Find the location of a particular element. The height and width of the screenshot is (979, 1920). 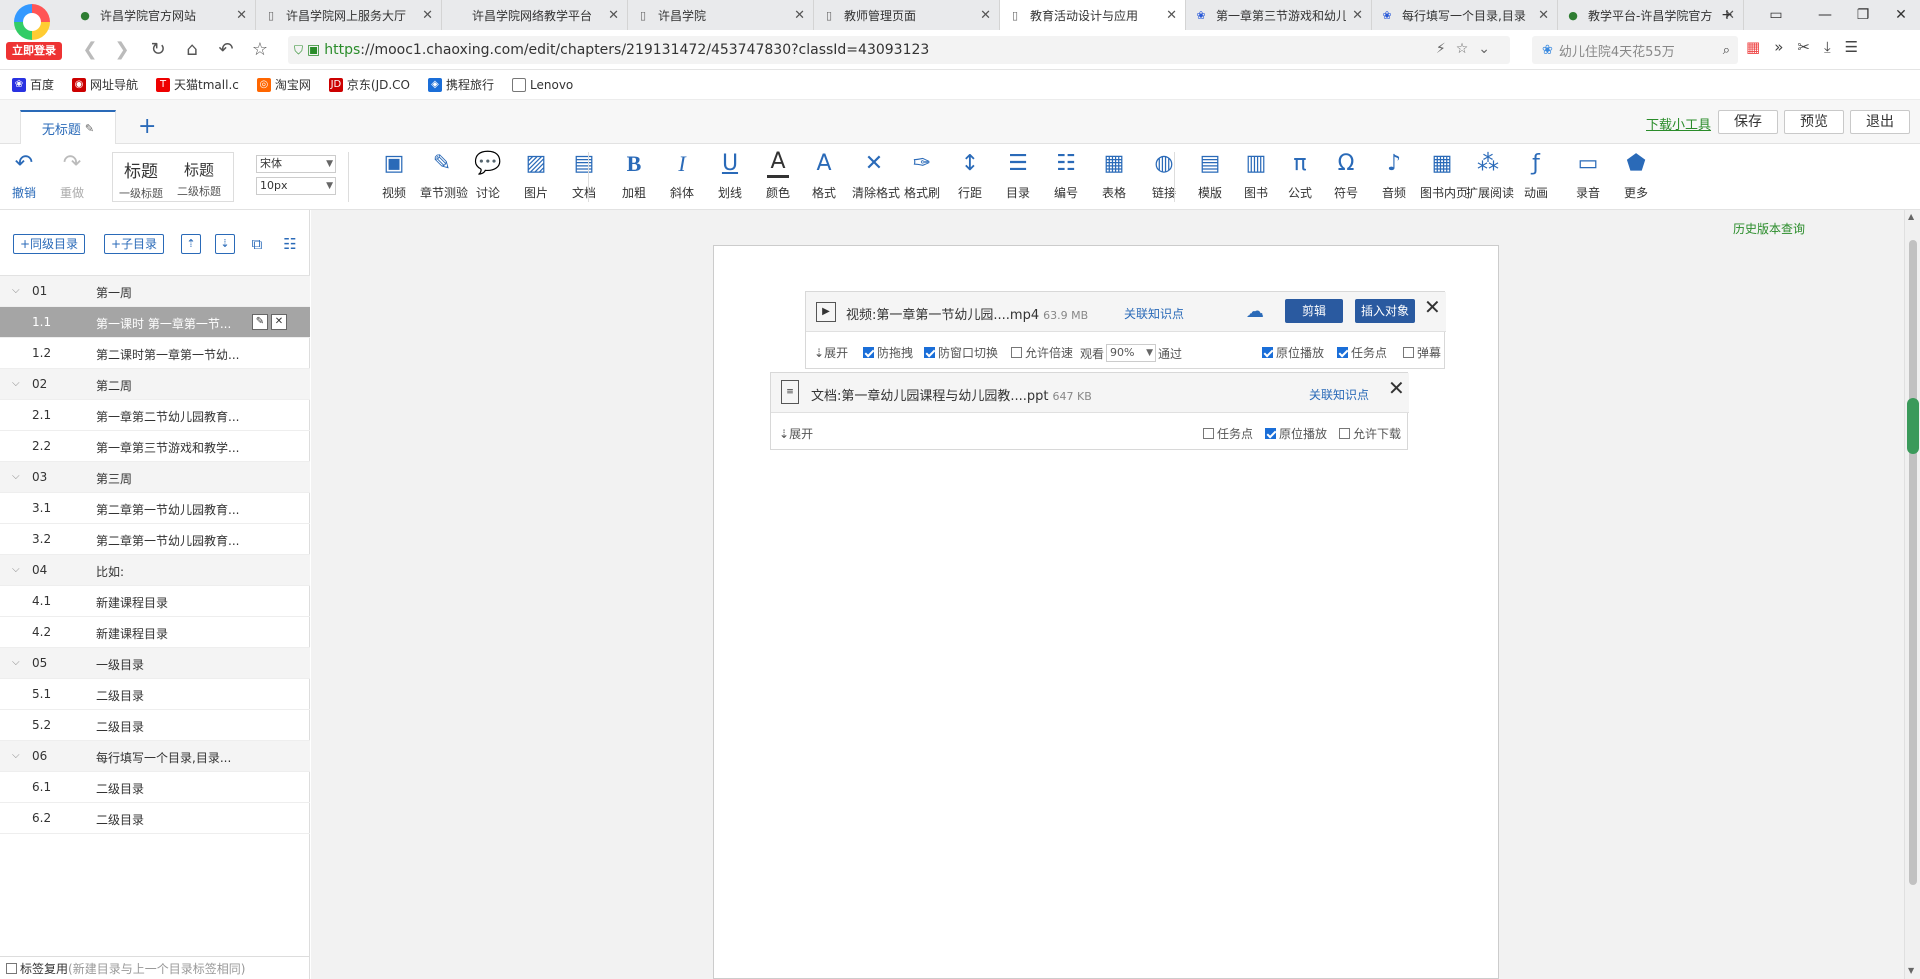

tool-symbol: Ω 符号 is located at coordinates (1346, 175).